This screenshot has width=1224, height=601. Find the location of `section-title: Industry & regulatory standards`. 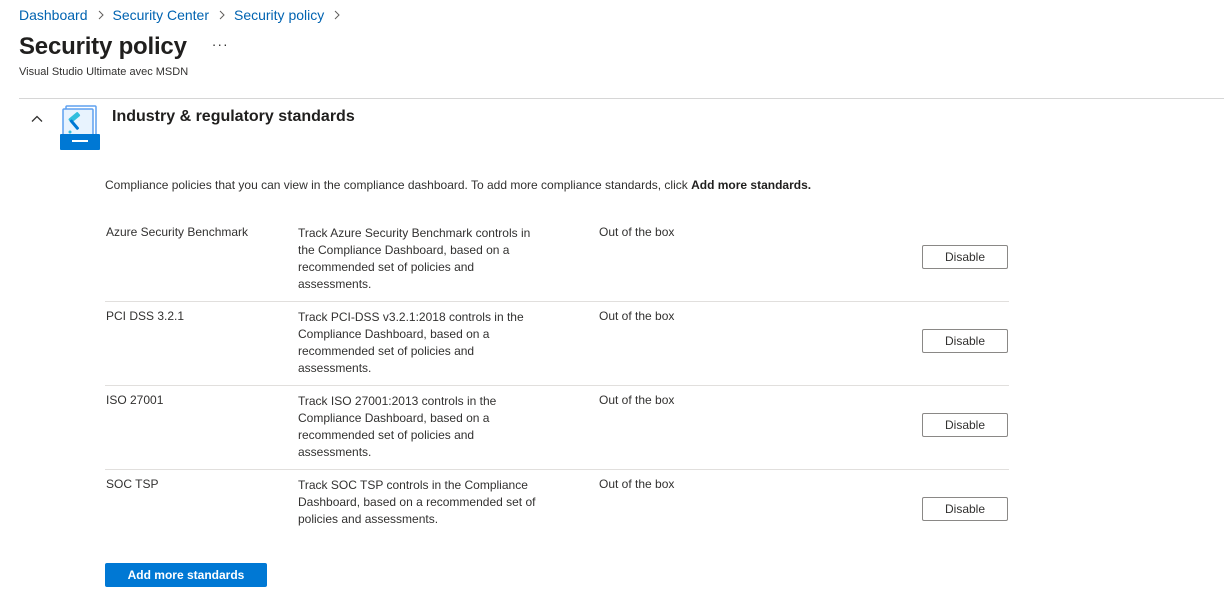

section-title: Industry & regulatory standards is located at coordinates (233, 116).